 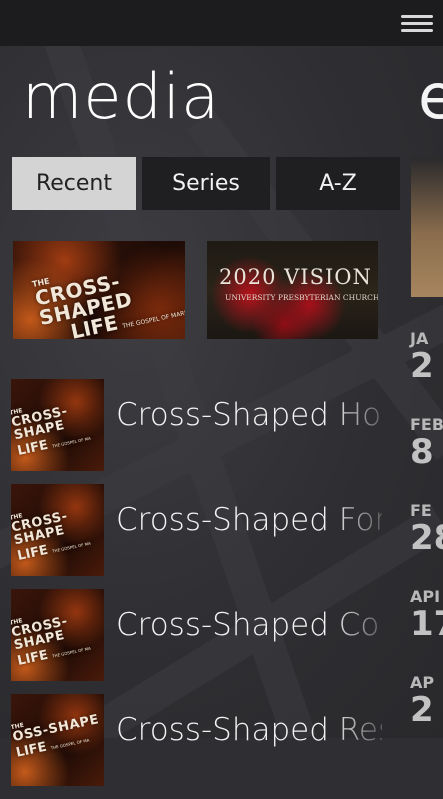 What do you see at coordinates (338, 183) in the screenshot?
I see `tab-a-z: A-Z` at bounding box center [338, 183].